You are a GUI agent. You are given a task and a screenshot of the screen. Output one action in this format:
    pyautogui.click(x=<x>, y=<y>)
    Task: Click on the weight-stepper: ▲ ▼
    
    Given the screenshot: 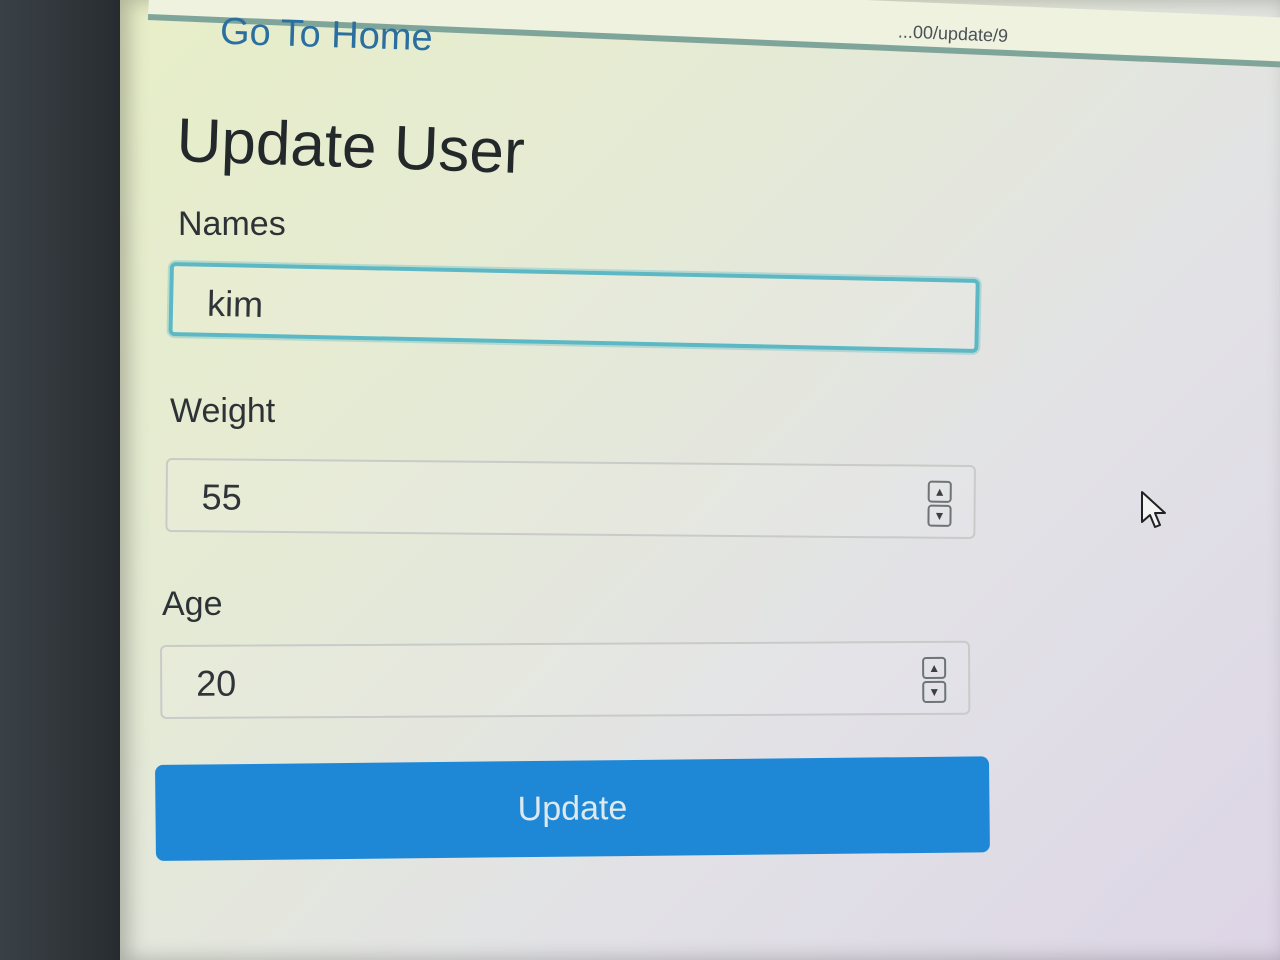 What is the action you would take?
    pyautogui.click(x=939, y=504)
    